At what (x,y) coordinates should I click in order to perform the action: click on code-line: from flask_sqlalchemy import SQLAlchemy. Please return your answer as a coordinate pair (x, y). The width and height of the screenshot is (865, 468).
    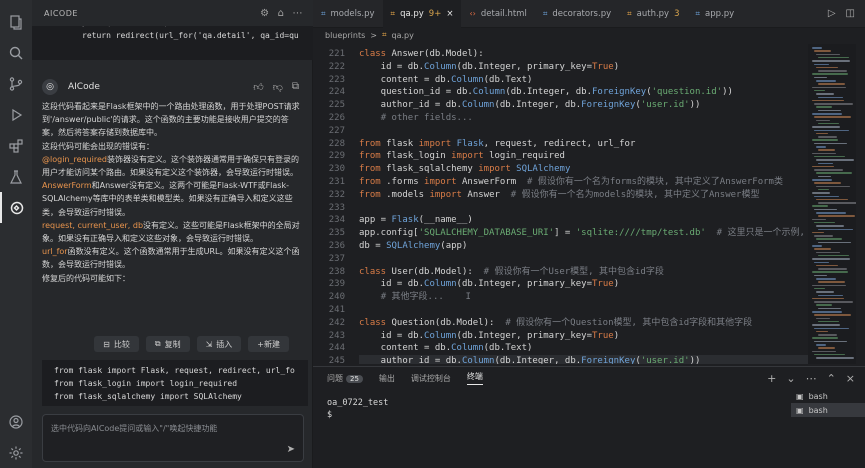
    Looking at the image, I should click on (465, 169).